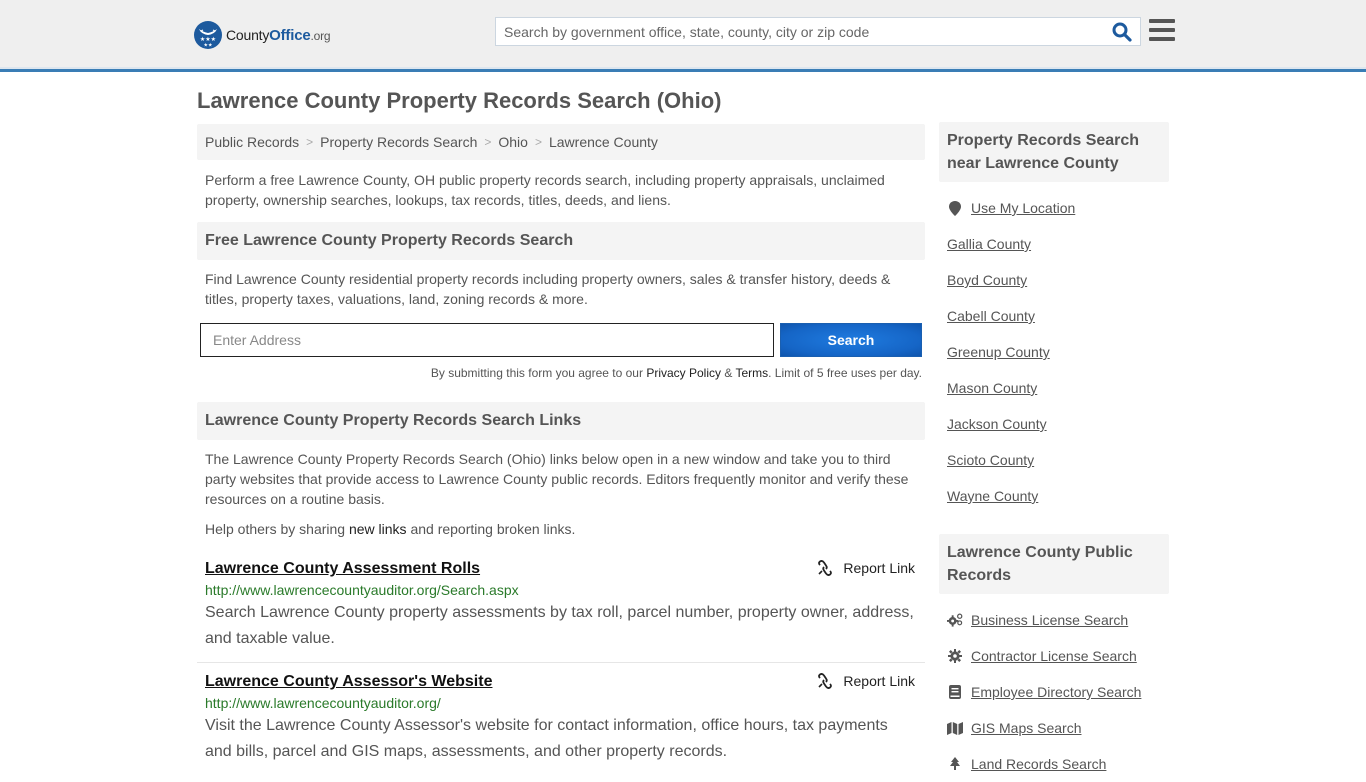  What do you see at coordinates (851, 340) in the screenshot?
I see `address-search-button: Search` at bounding box center [851, 340].